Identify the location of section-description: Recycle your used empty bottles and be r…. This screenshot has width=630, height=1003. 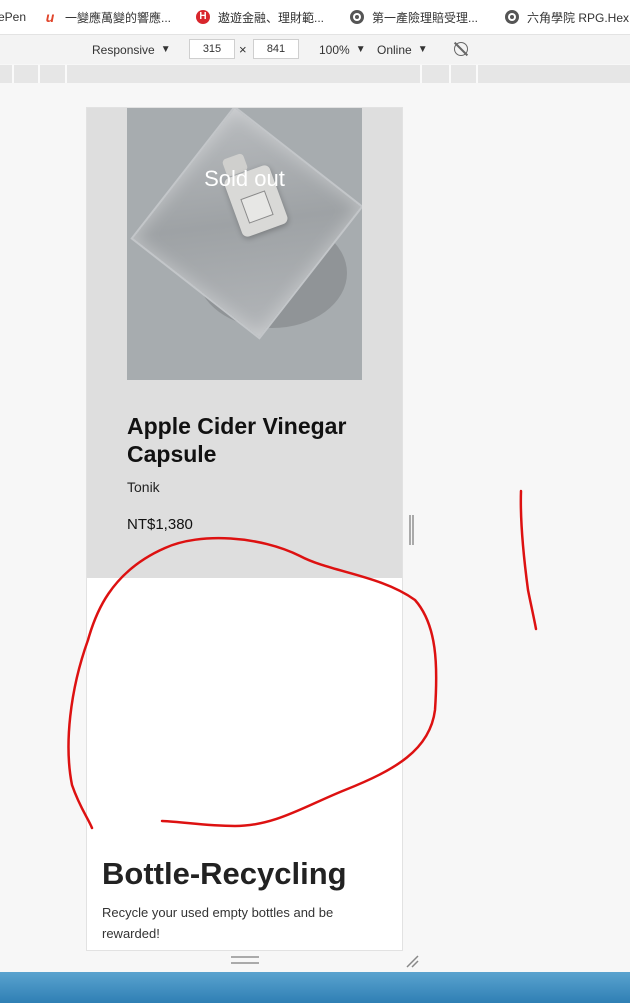
(218, 923).